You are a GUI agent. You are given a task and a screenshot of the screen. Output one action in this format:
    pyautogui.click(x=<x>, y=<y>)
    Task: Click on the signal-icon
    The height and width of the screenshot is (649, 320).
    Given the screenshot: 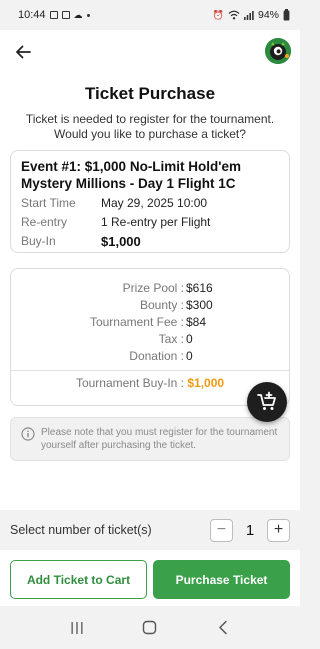 What is the action you would take?
    pyautogui.click(x=248, y=15)
    